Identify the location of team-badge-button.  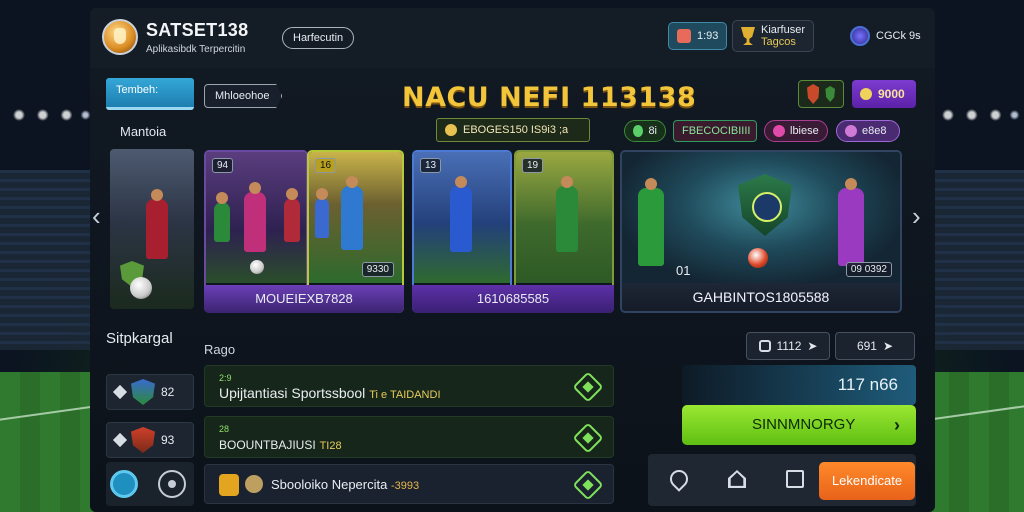
(821, 94).